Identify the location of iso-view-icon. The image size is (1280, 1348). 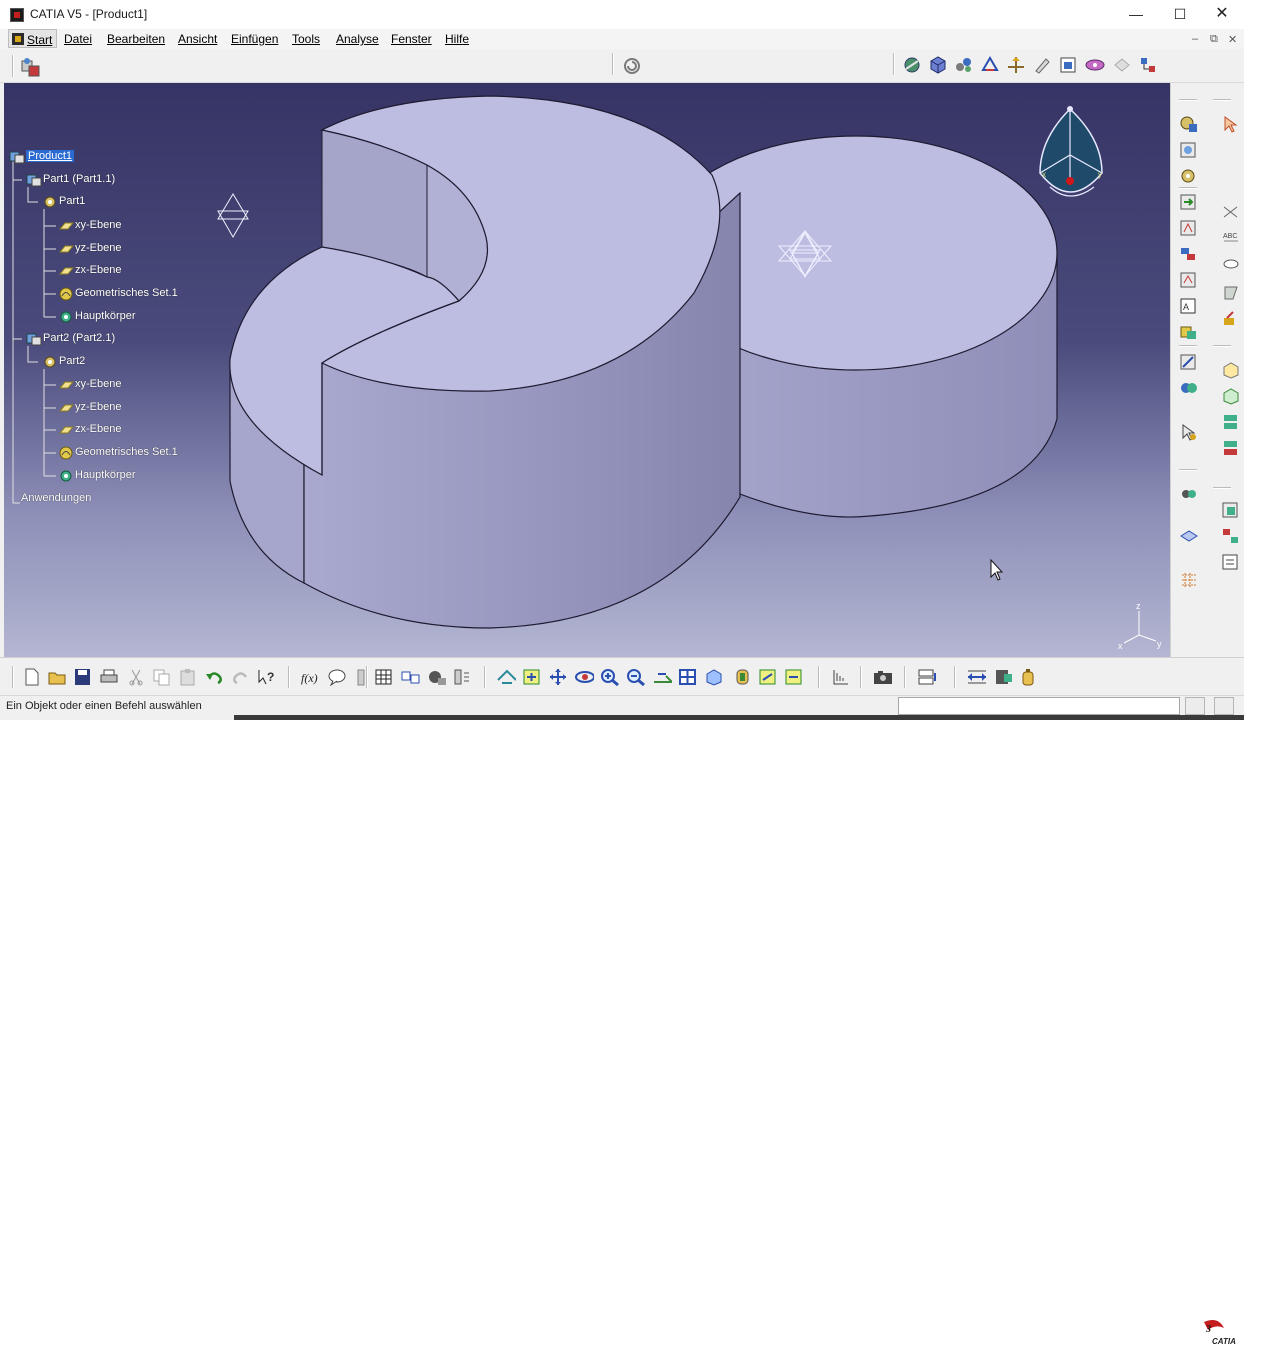
(714, 677).